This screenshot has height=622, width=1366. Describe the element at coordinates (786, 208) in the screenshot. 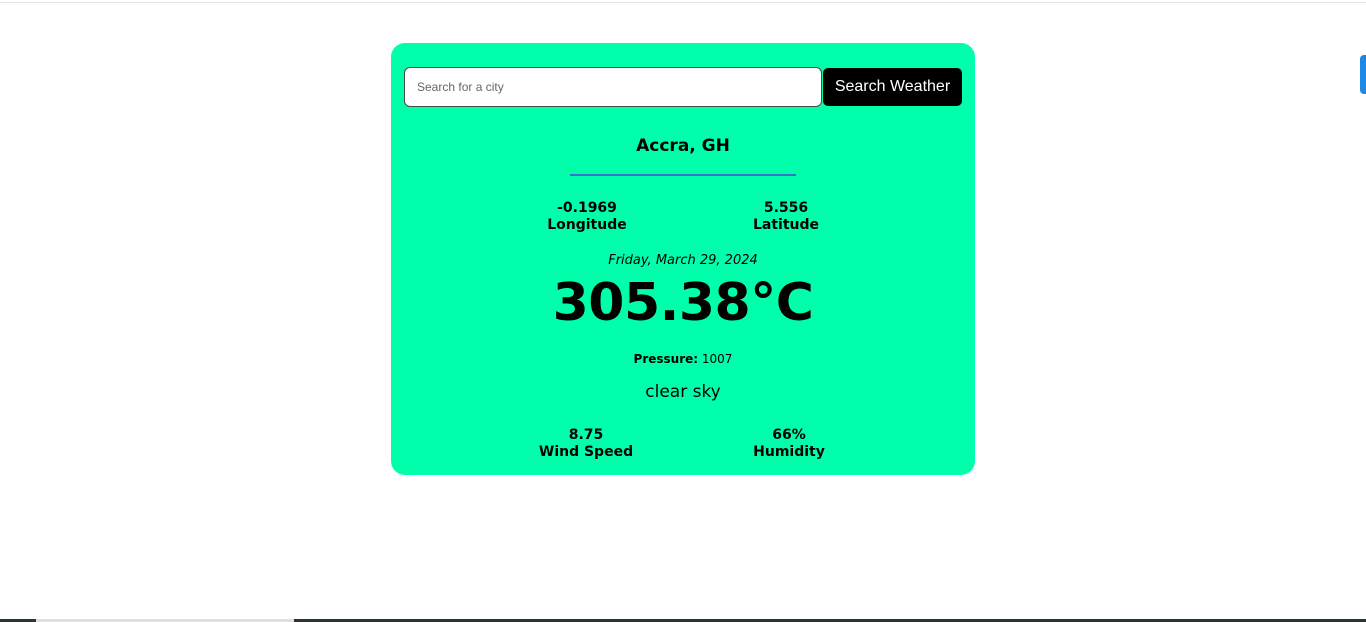

I see `latitude-value: 5.556` at that location.